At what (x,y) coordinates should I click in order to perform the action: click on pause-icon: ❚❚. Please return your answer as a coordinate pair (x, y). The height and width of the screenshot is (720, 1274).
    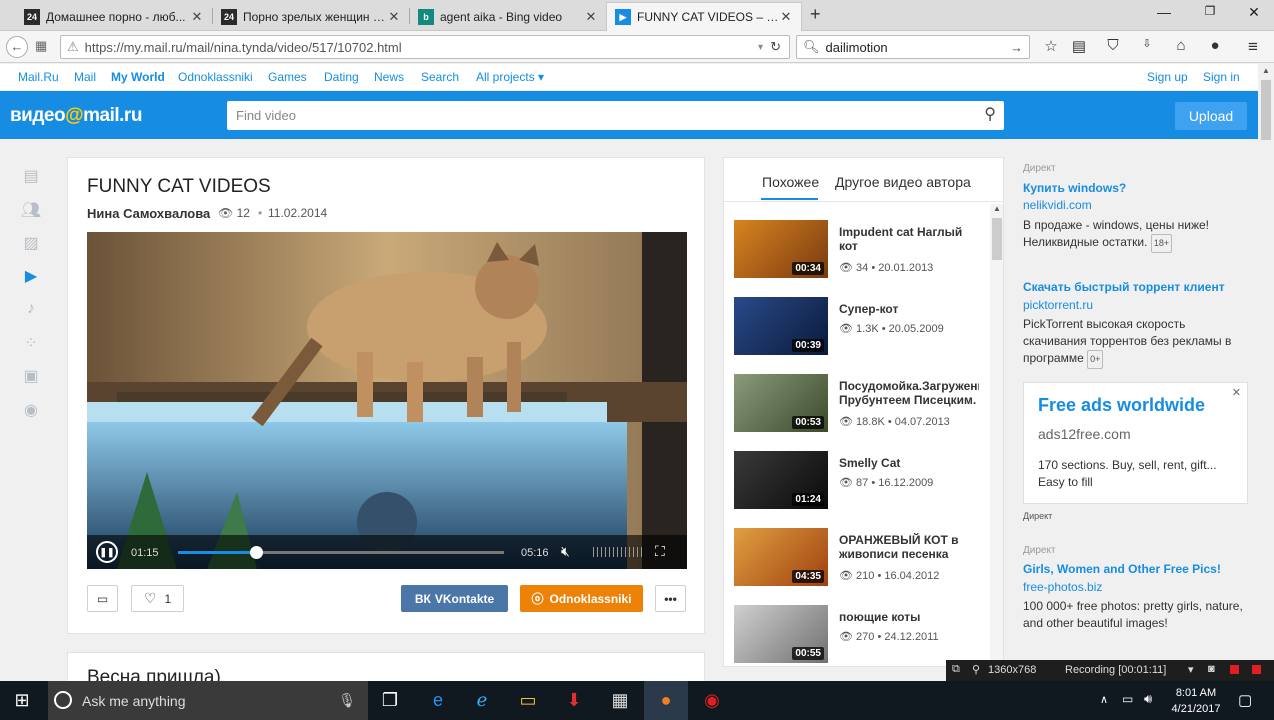
    Looking at the image, I should click on (107, 552).